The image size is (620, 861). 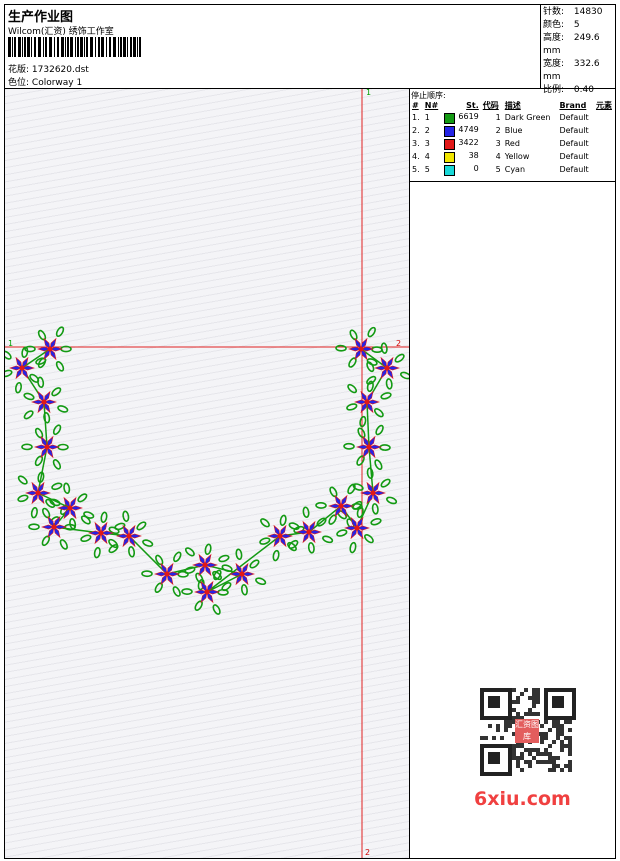 I want to click on row-code: 4, so click(x=492, y=156).